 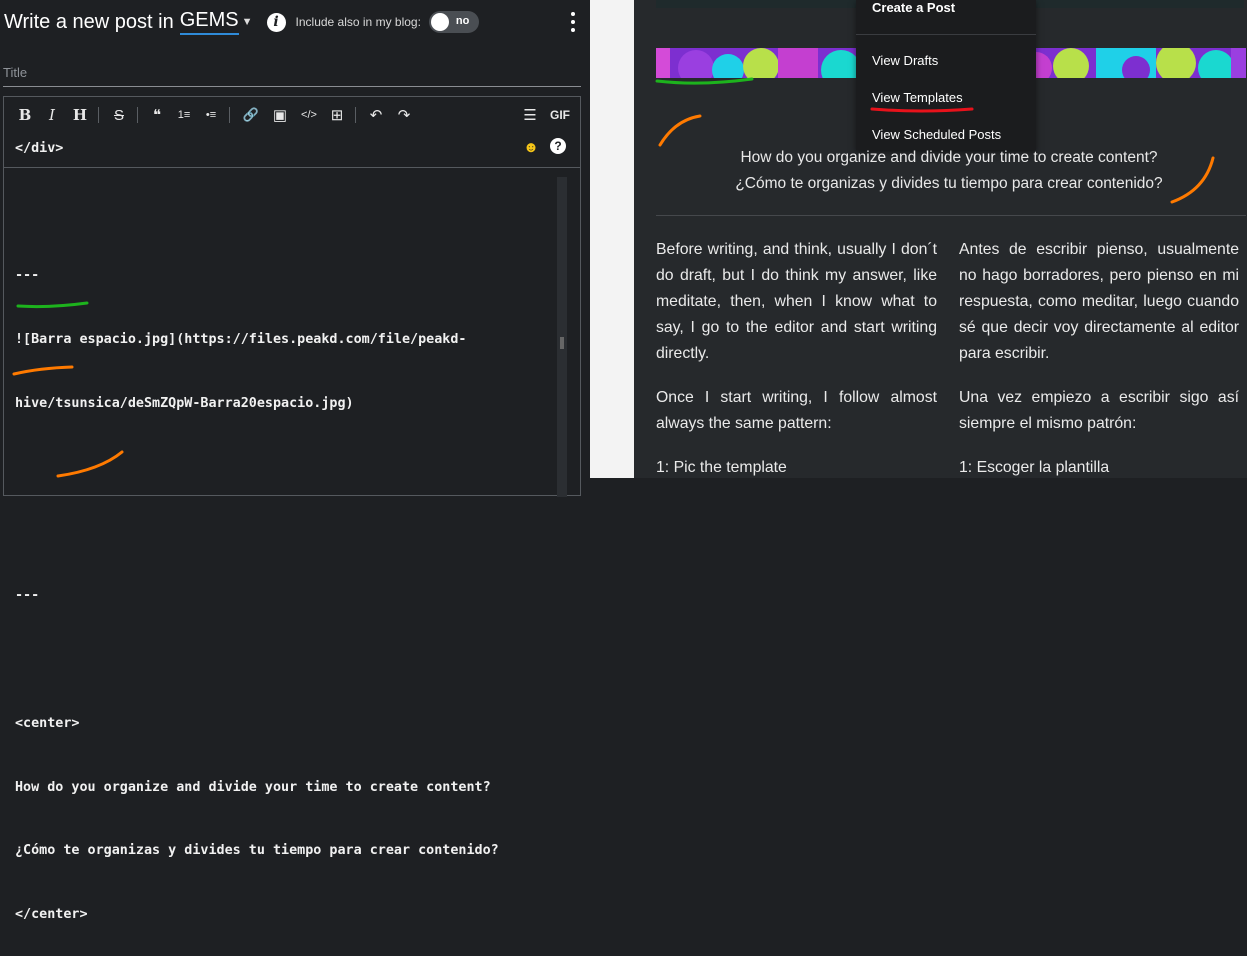 What do you see at coordinates (913, 7) in the screenshot?
I see `menu-item-create-post: Create a Post` at bounding box center [913, 7].